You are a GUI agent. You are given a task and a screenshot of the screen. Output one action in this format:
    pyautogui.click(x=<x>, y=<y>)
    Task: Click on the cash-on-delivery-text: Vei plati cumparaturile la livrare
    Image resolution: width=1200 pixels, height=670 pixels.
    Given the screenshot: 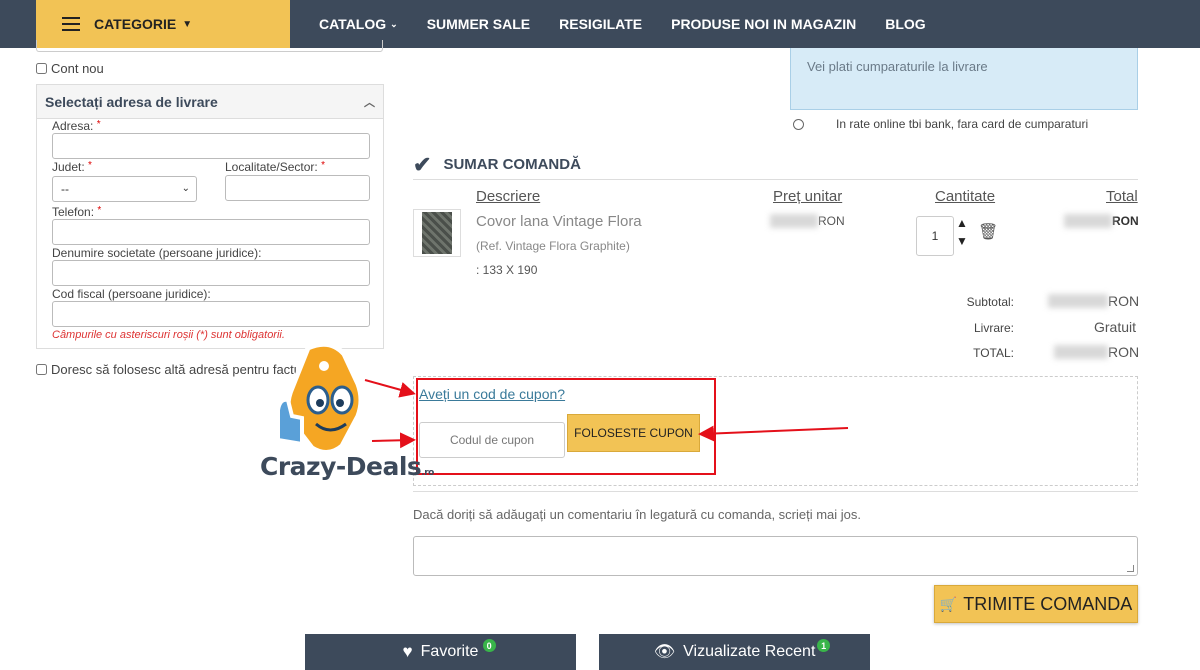 What is the action you would take?
    pyautogui.click(x=897, y=66)
    